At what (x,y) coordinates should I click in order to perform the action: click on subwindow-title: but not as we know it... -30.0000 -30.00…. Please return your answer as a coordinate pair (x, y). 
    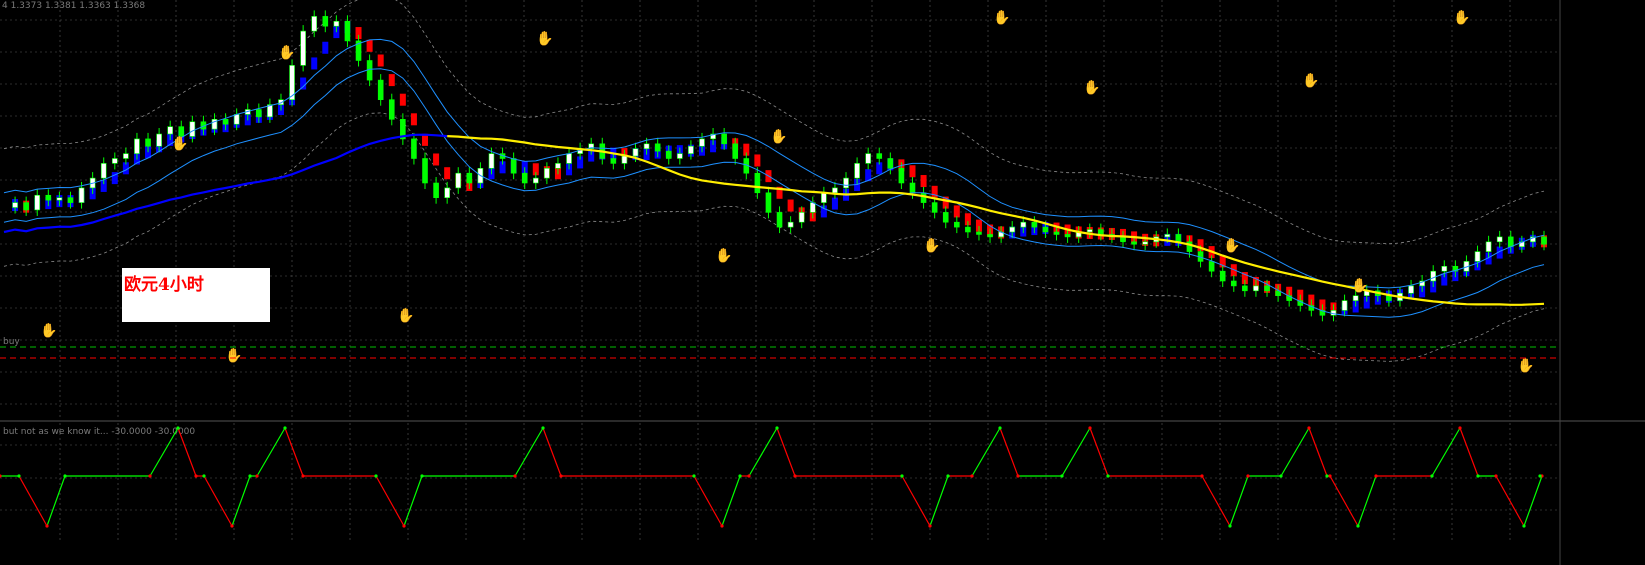
    Looking at the image, I should click on (99, 432).